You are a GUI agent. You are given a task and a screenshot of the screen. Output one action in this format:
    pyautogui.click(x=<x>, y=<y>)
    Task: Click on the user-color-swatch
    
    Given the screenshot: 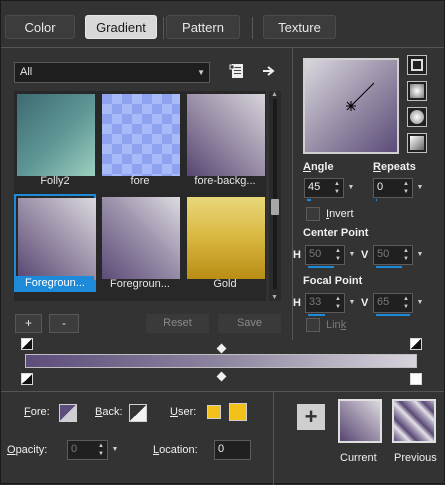 What is the action you would take?
    pyautogui.click(x=238, y=412)
    